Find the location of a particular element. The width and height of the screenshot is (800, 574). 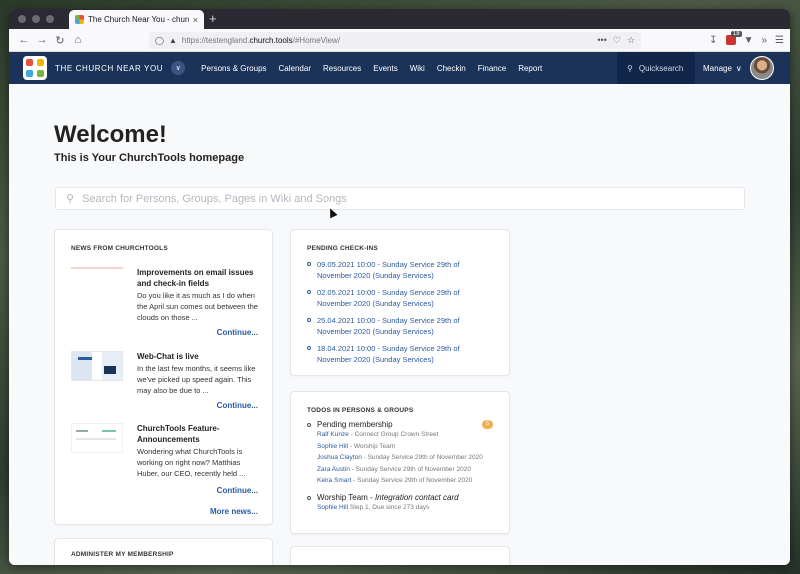

bookmark-star-icon: ☆ is located at coordinates (631, 40).